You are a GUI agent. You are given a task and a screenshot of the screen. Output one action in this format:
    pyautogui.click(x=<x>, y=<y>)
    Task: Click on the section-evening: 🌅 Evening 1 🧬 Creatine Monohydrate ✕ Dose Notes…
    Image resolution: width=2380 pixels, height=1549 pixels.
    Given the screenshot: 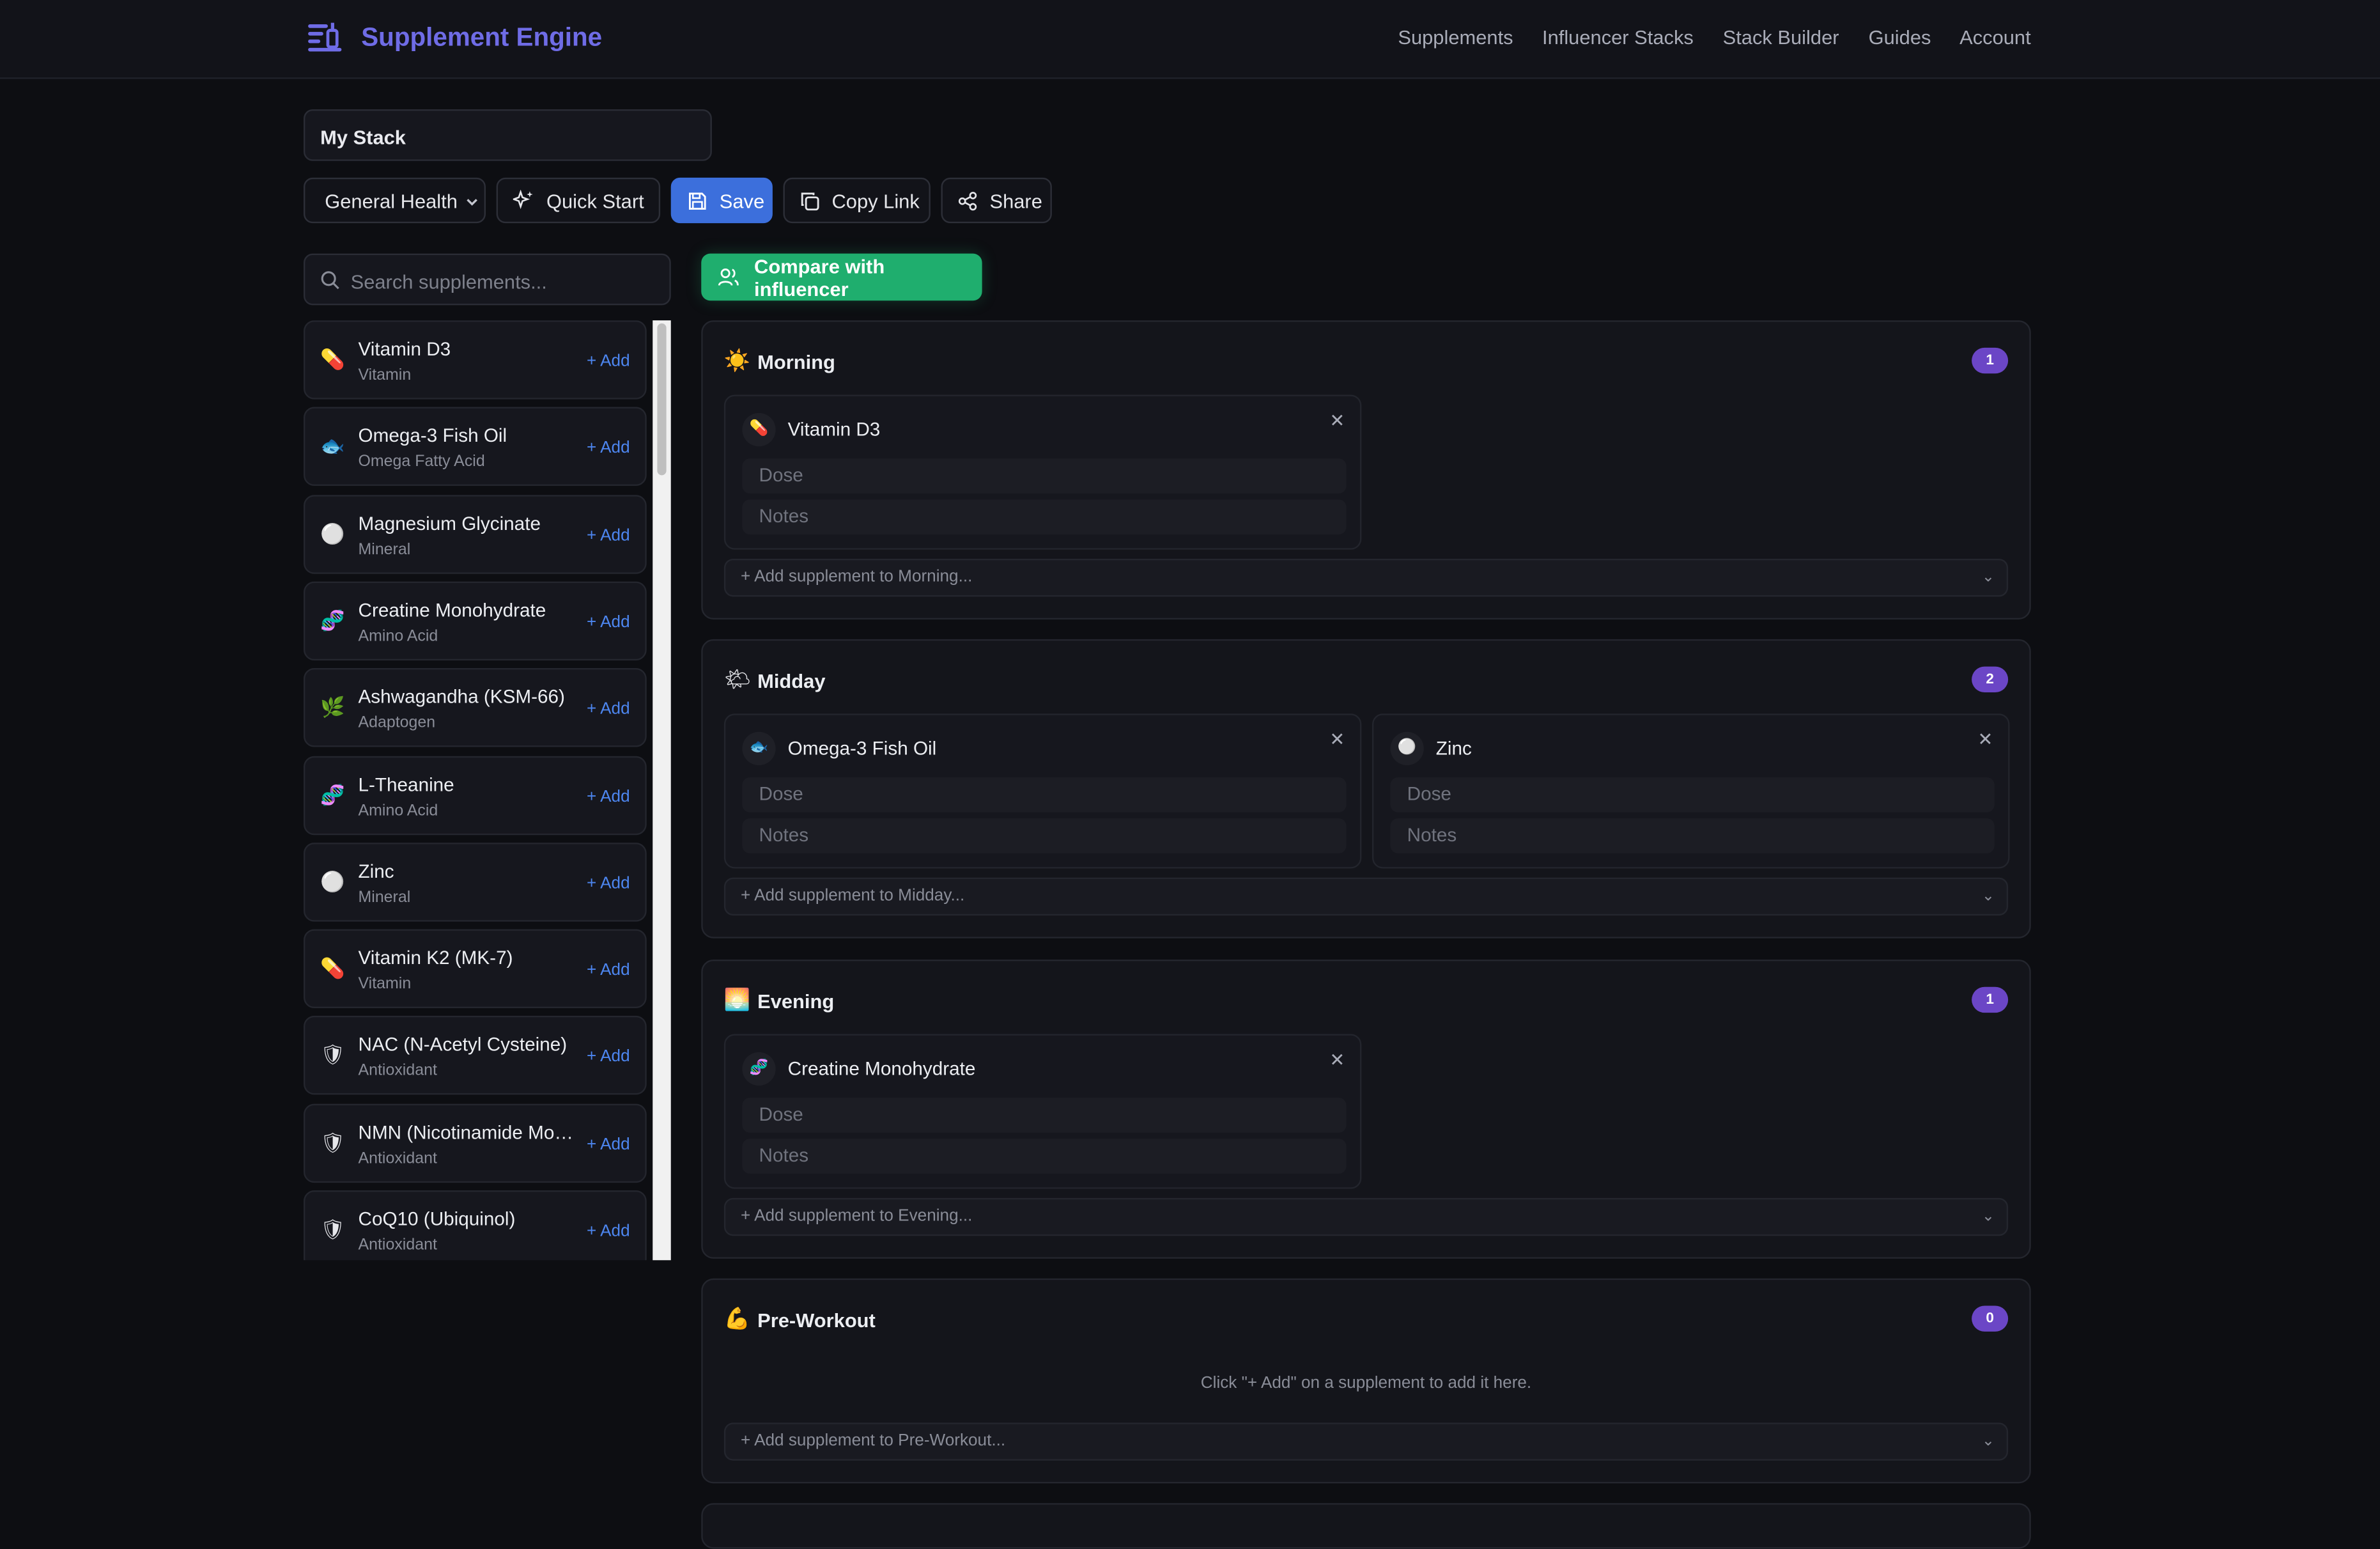 What is the action you would take?
    pyautogui.click(x=1366, y=1109)
    